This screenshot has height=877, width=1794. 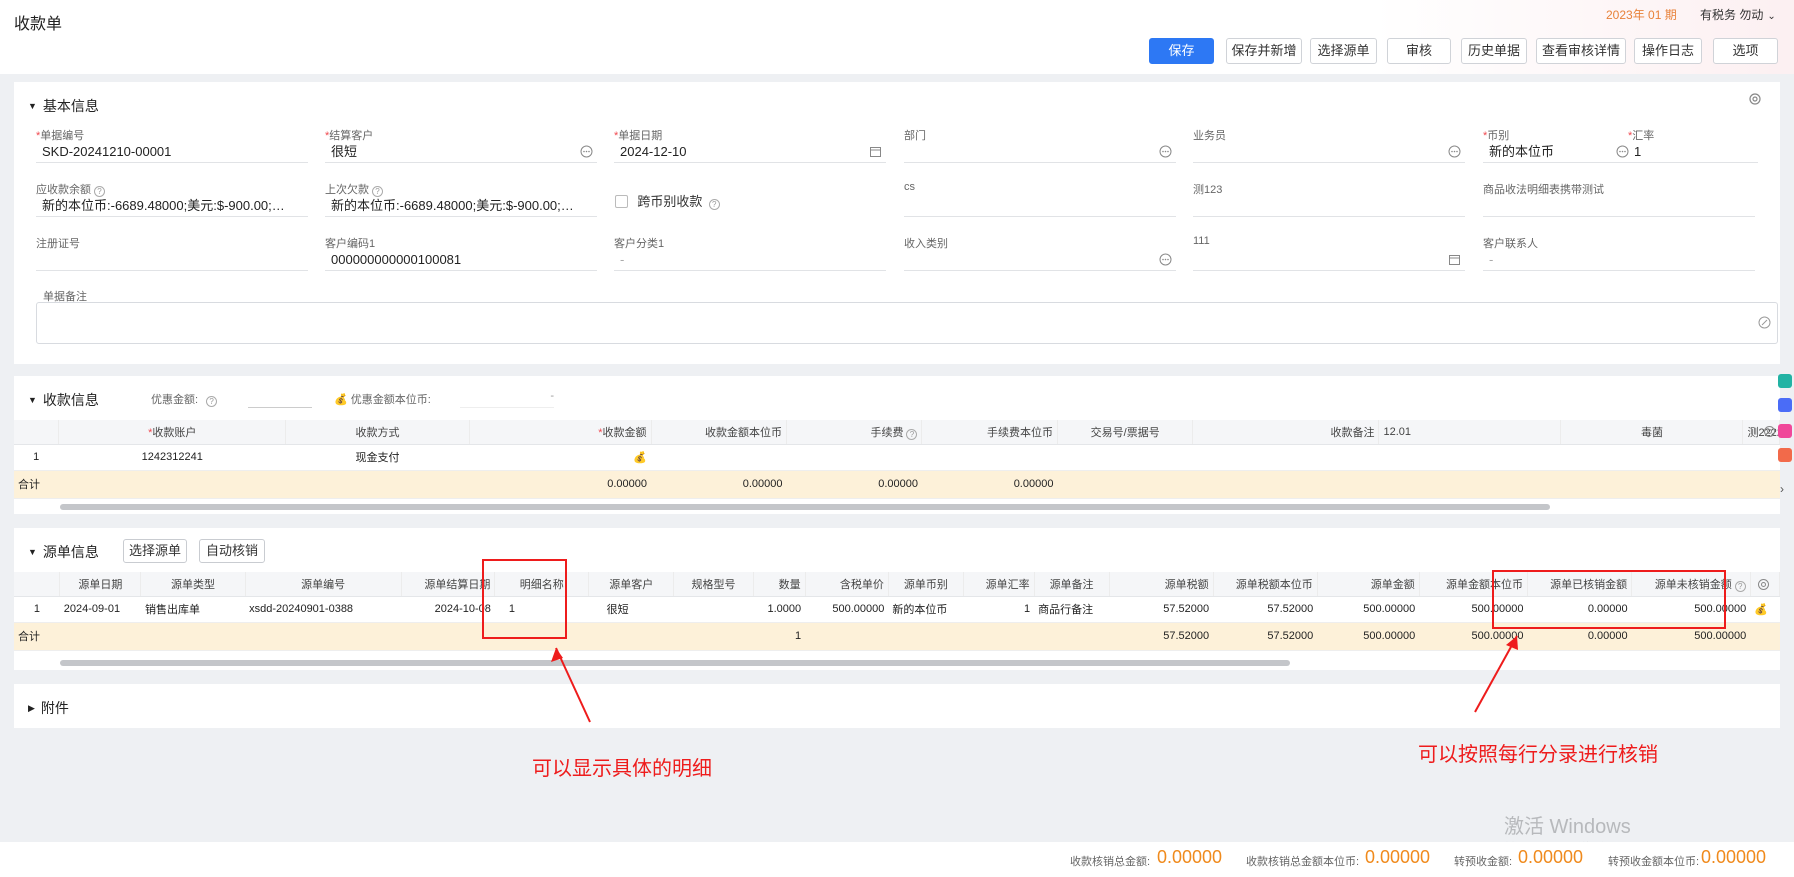 What do you see at coordinates (1782, 489) in the screenshot?
I see `chevron-right-icon: ›` at bounding box center [1782, 489].